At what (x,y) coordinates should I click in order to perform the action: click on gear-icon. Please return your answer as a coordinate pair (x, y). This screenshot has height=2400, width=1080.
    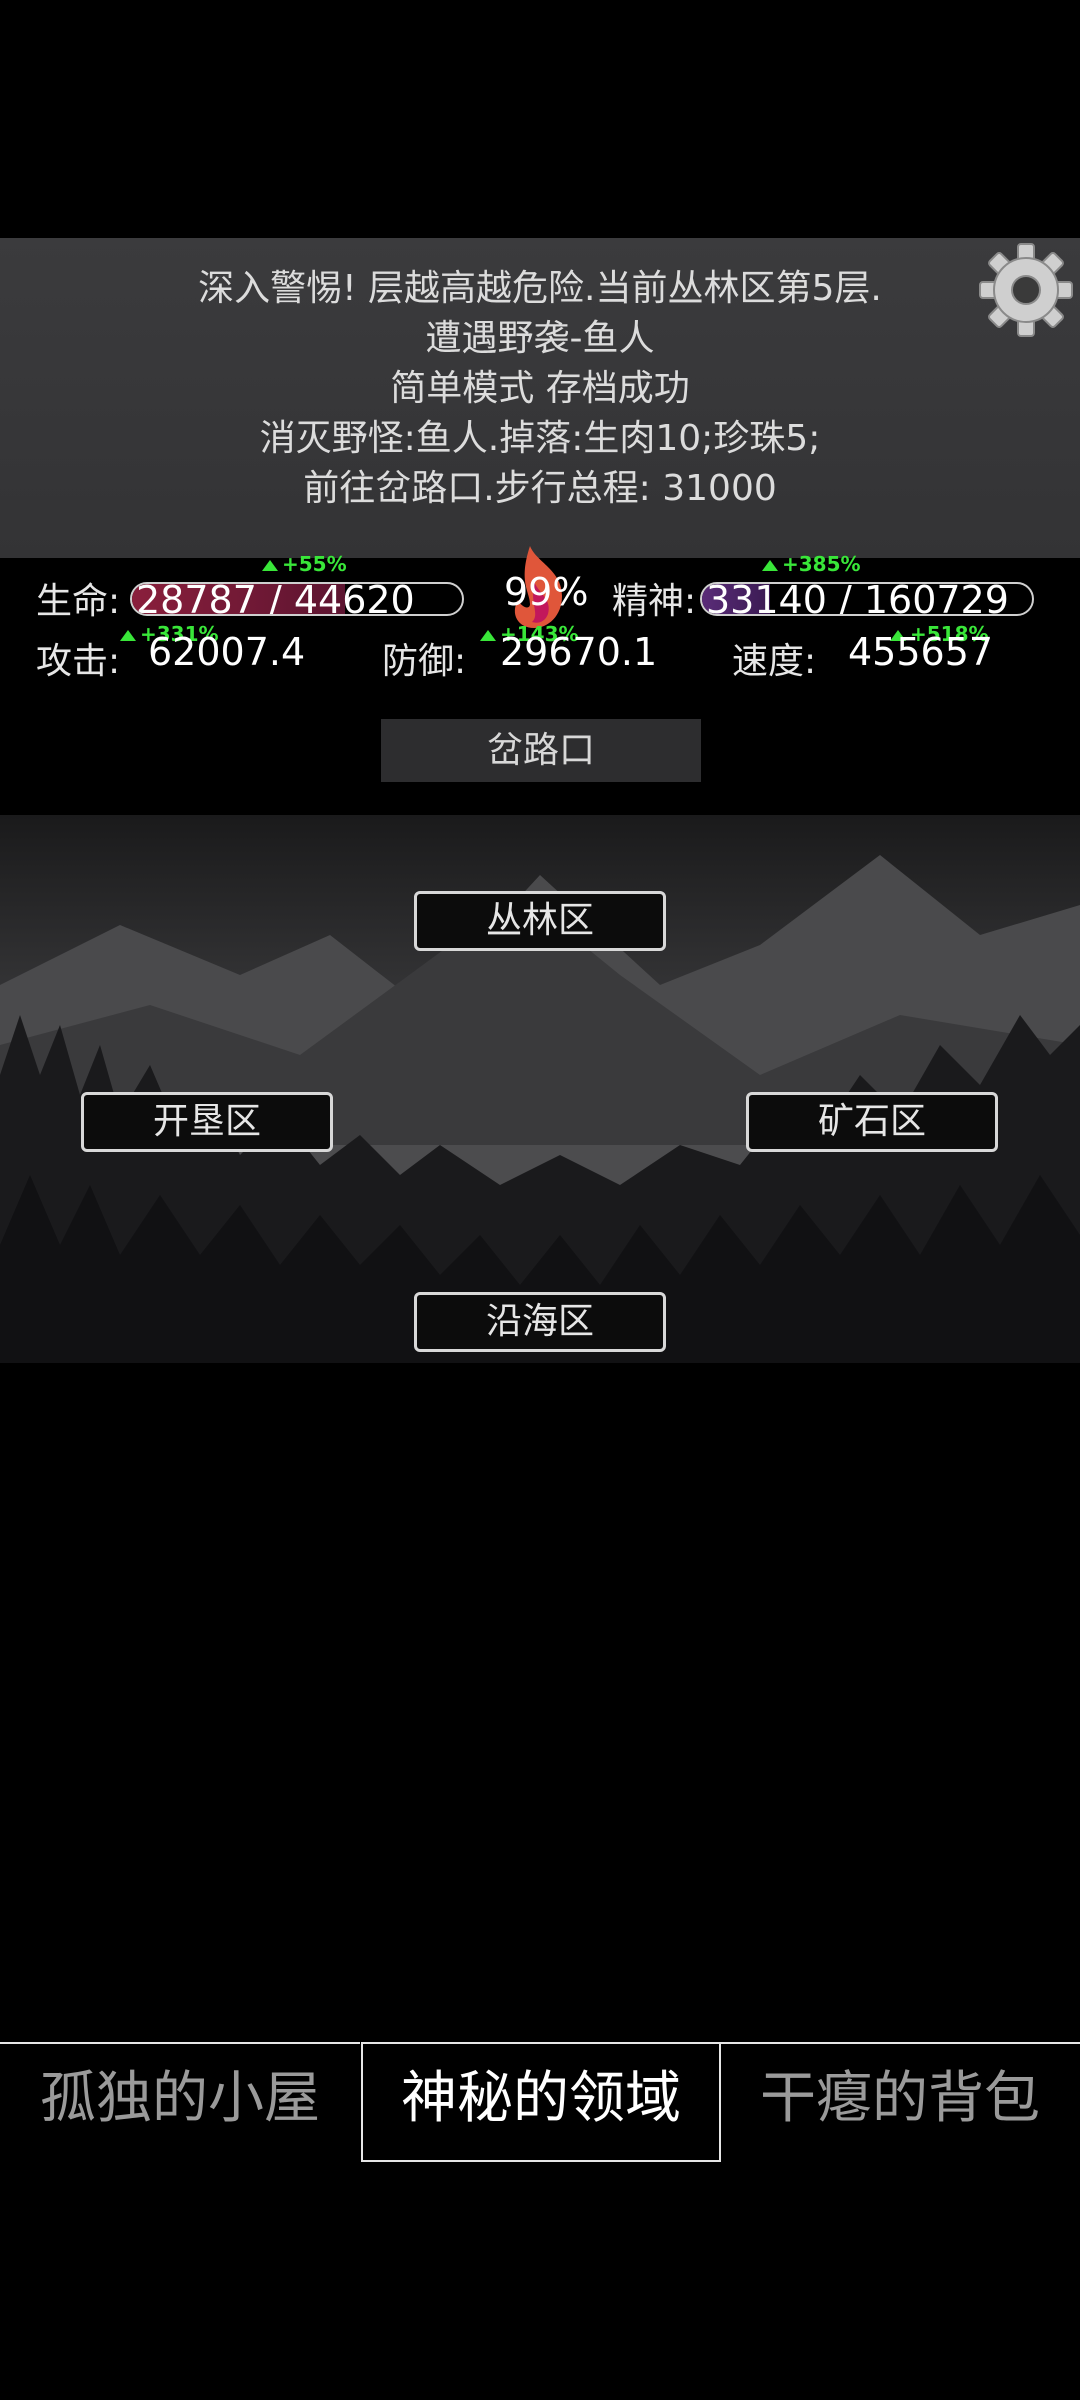
    Looking at the image, I should click on (1026, 290).